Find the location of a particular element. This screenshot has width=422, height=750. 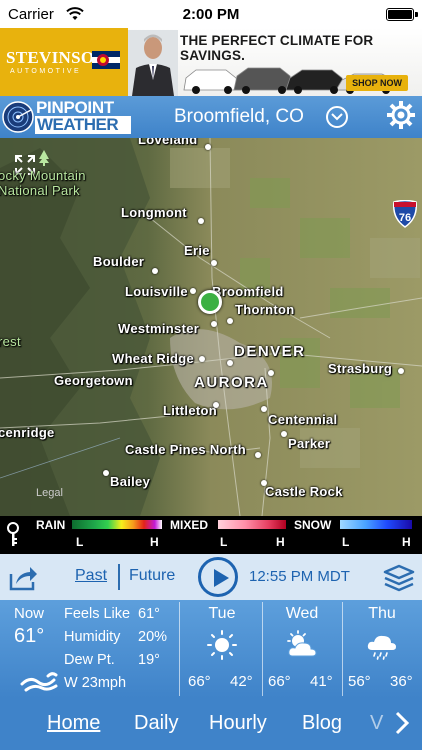

highway-number: 76 is located at coordinates (405, 218).